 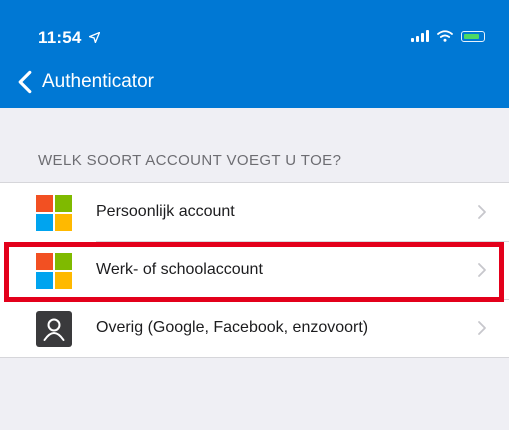 I want to click on status-time-text: 11:54, so click(x=60, y=37).